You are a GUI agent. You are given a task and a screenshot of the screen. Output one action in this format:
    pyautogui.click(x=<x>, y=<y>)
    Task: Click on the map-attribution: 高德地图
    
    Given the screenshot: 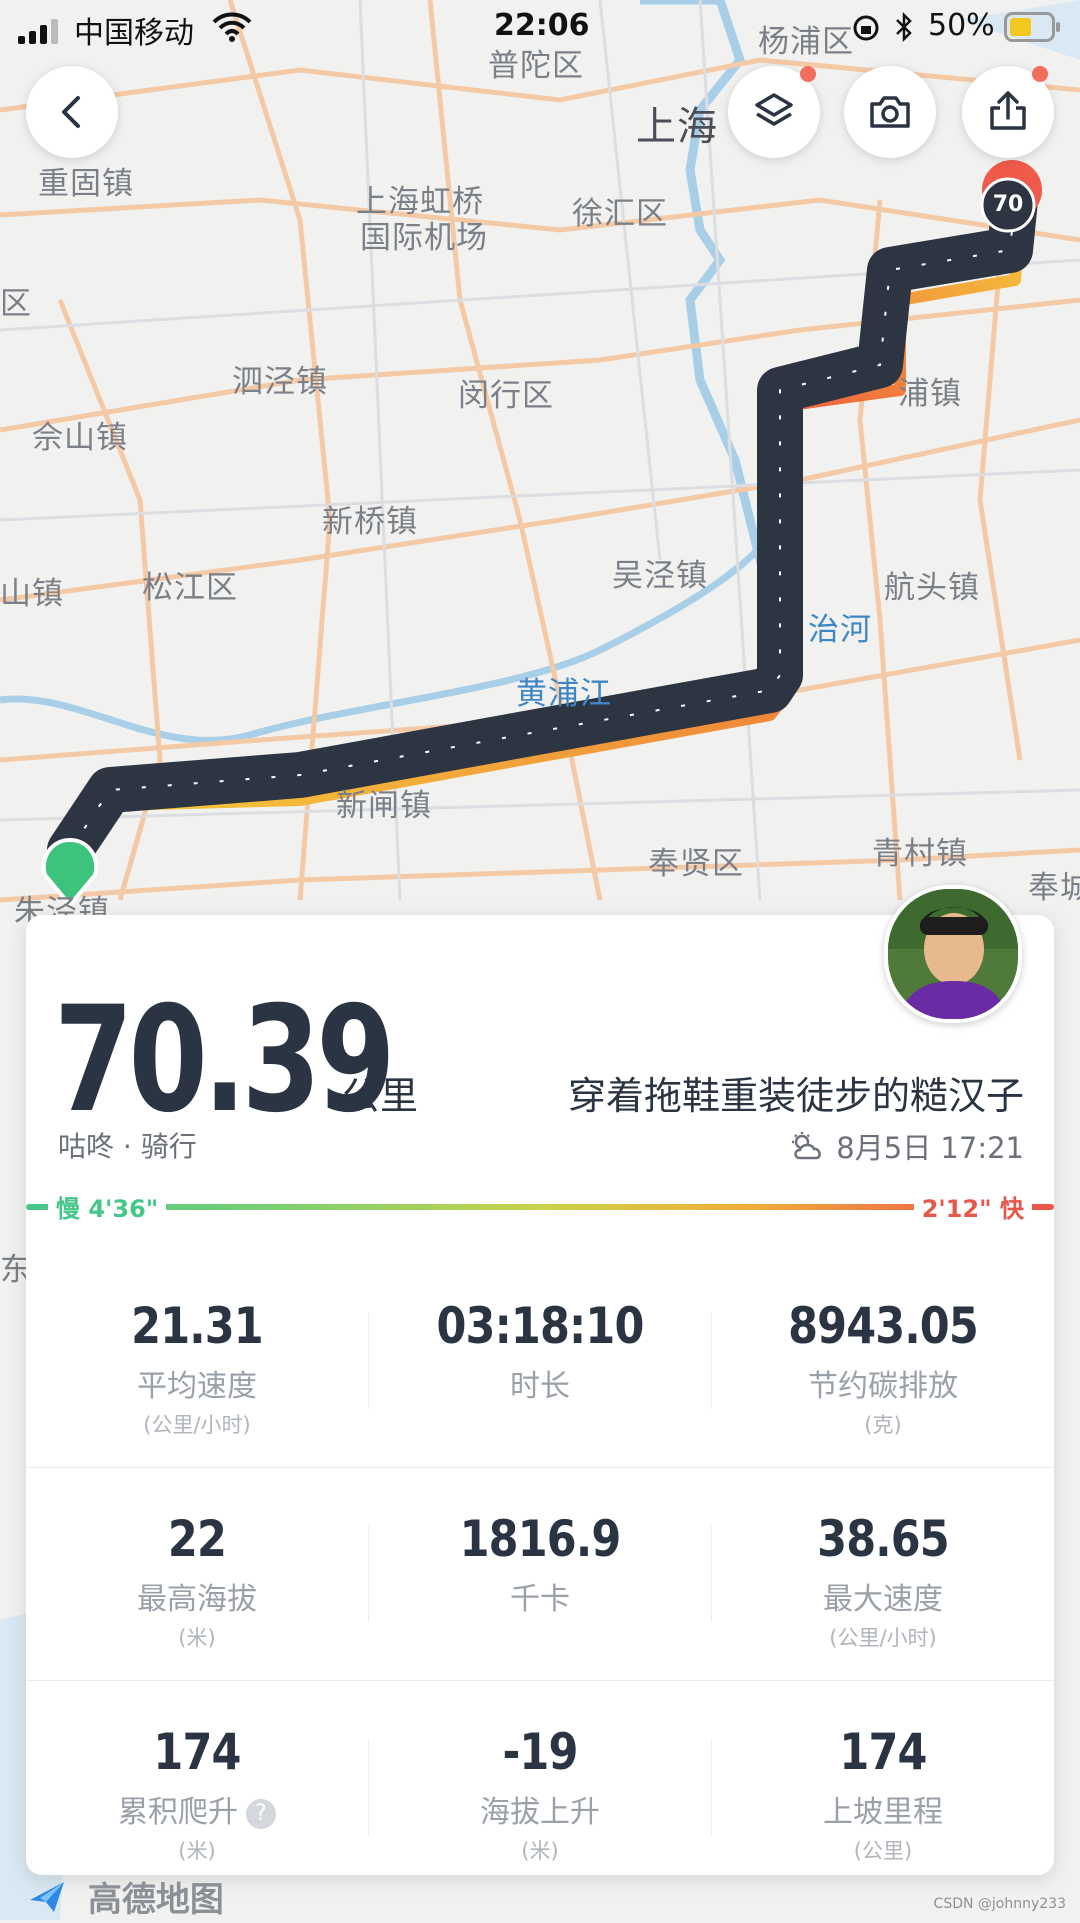 What is the action you would take?
    pyautogui.click(x=126, y=1897)
    